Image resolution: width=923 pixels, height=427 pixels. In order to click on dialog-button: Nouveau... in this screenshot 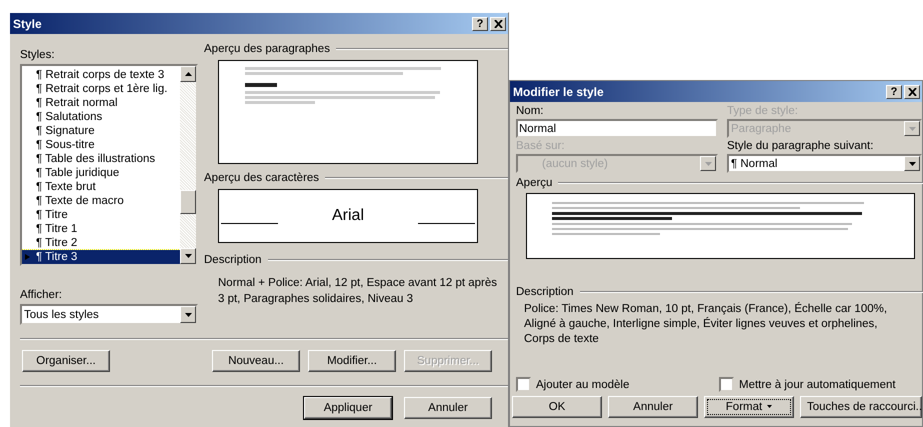, I will do `click(256, 361)`.